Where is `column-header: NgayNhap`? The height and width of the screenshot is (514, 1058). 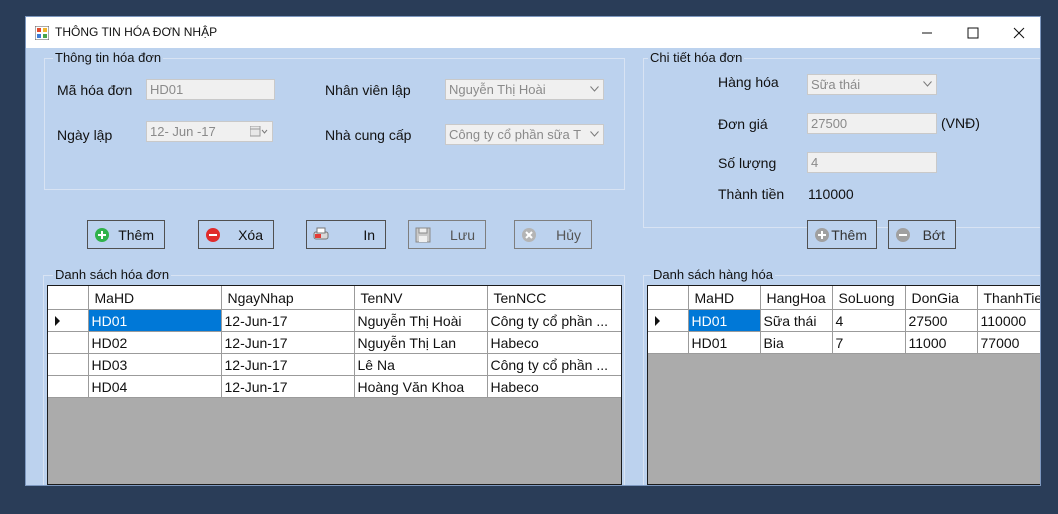 column-header: NgayNhap is located at coordinates (288, 298).